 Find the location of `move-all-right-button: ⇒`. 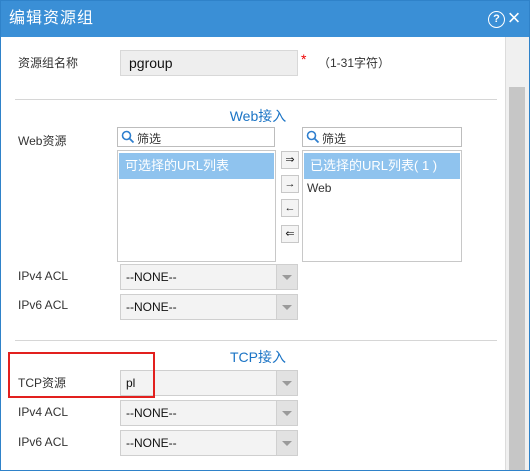

move-all-right-button: ⇒ is located at coordinates (290, 160).